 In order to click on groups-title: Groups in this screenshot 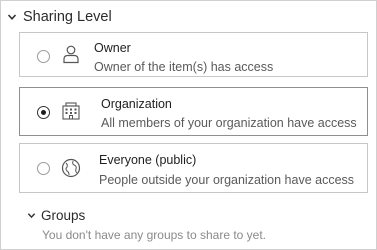, I will do `click(63, 215)`.